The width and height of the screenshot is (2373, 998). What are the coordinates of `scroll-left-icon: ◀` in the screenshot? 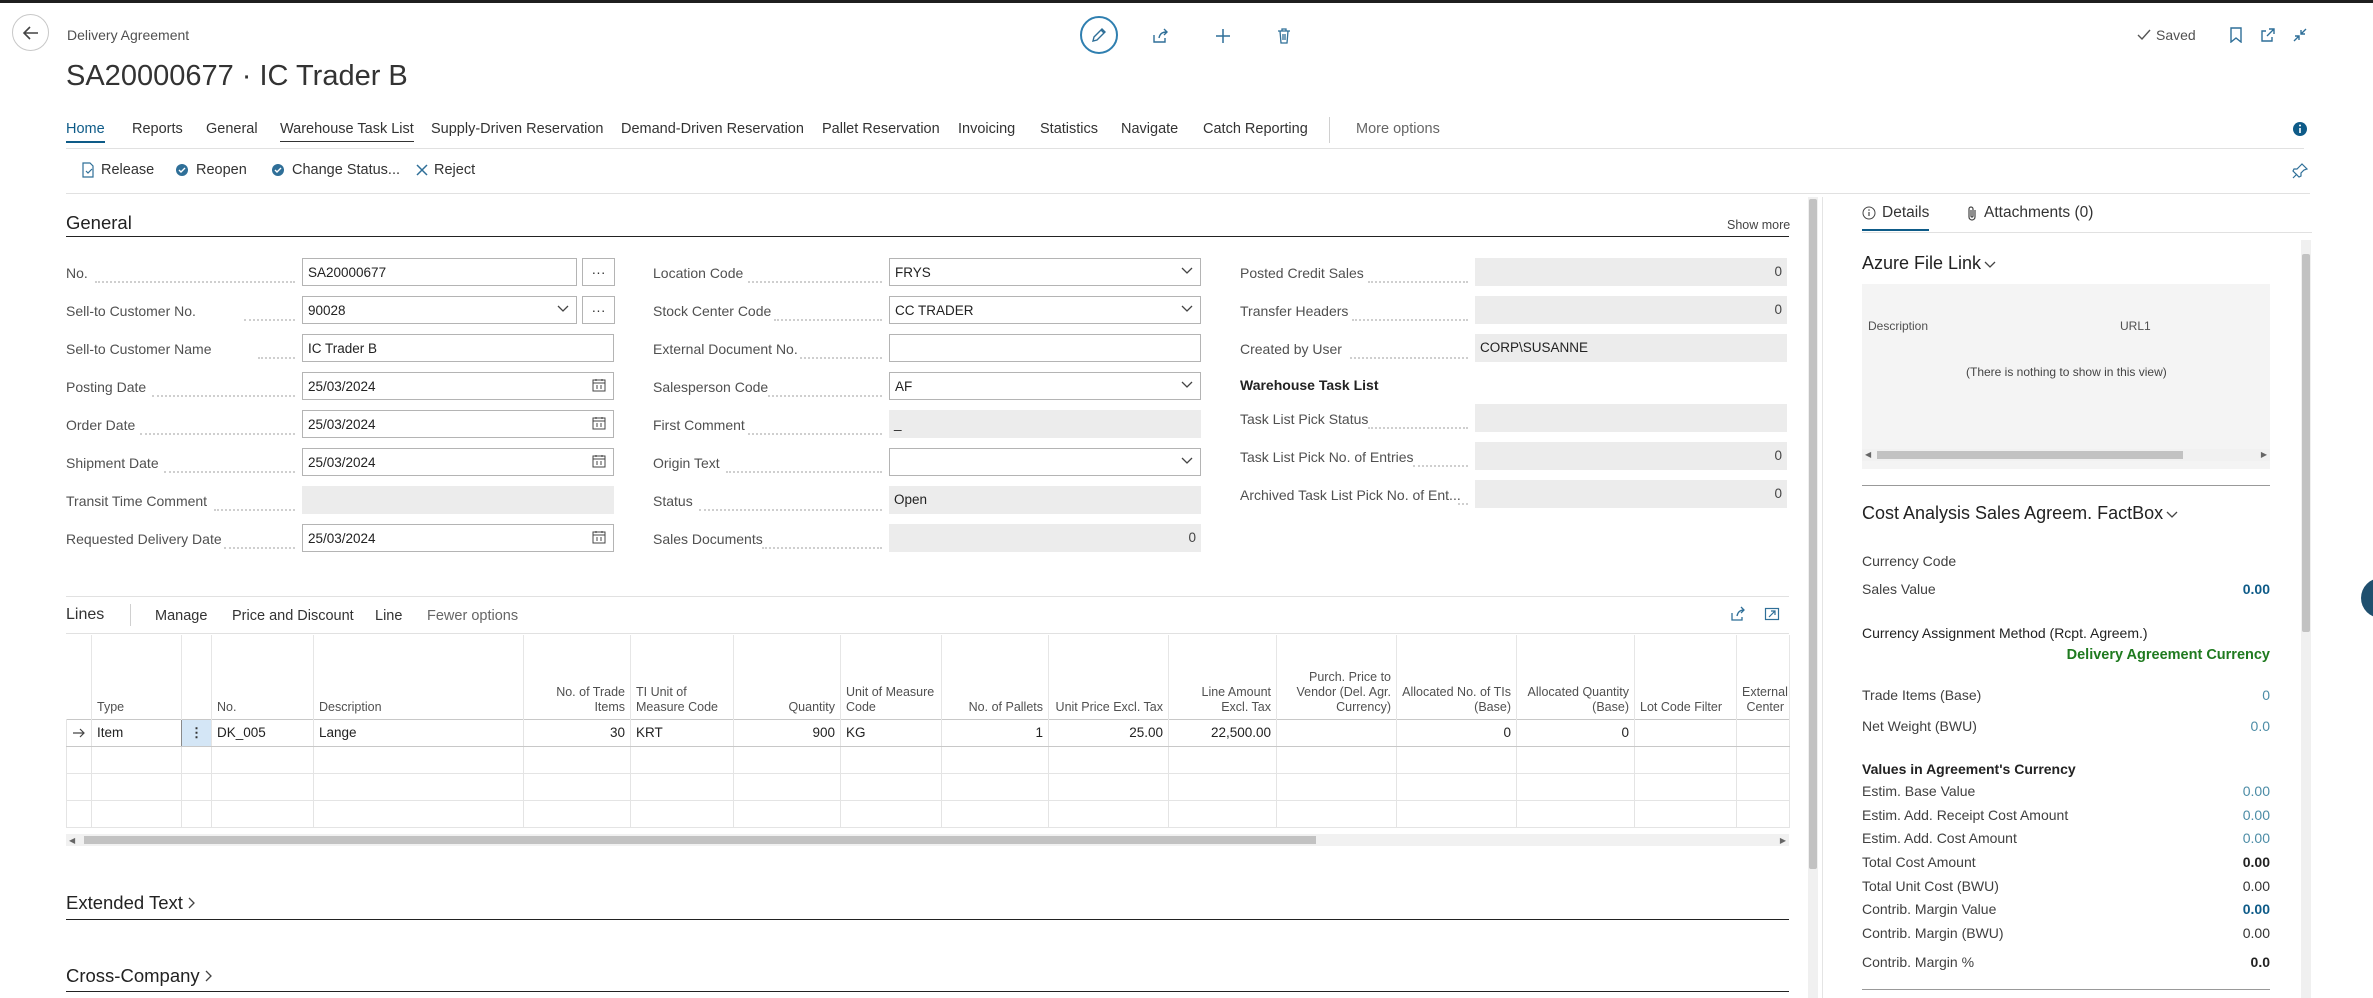 It's located at (72, 840).